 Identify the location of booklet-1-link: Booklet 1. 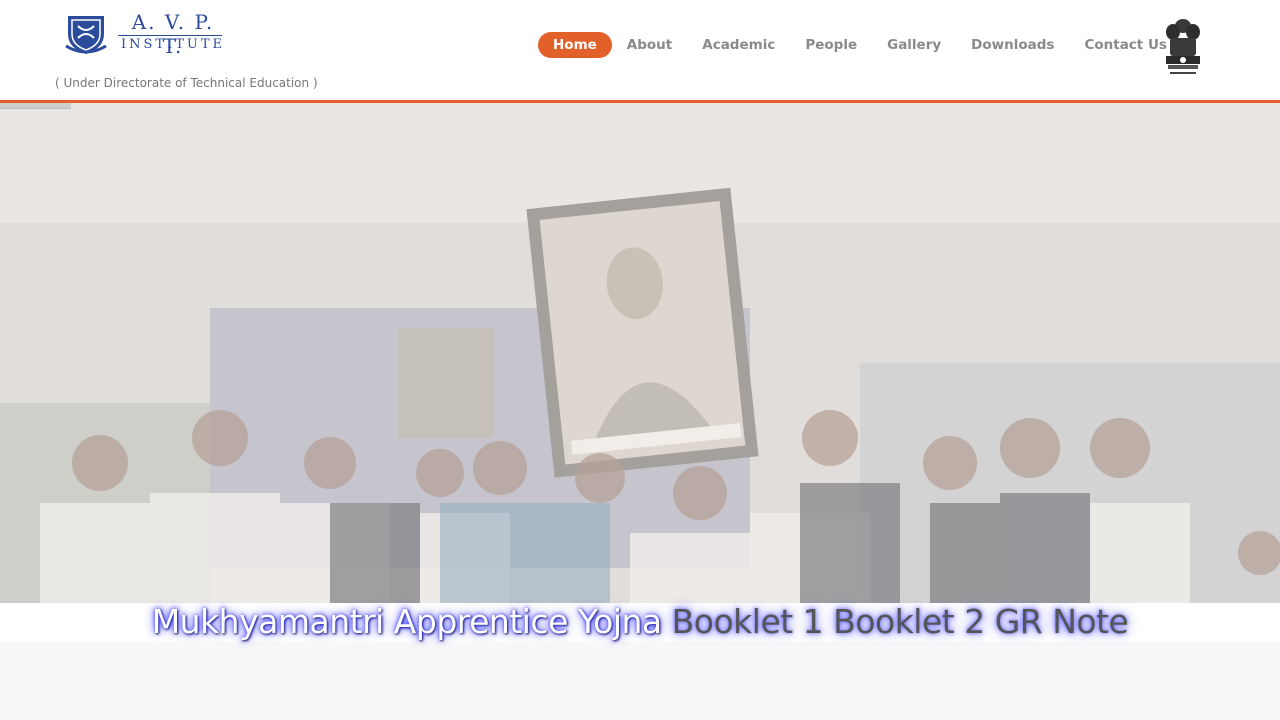
(748, 621).